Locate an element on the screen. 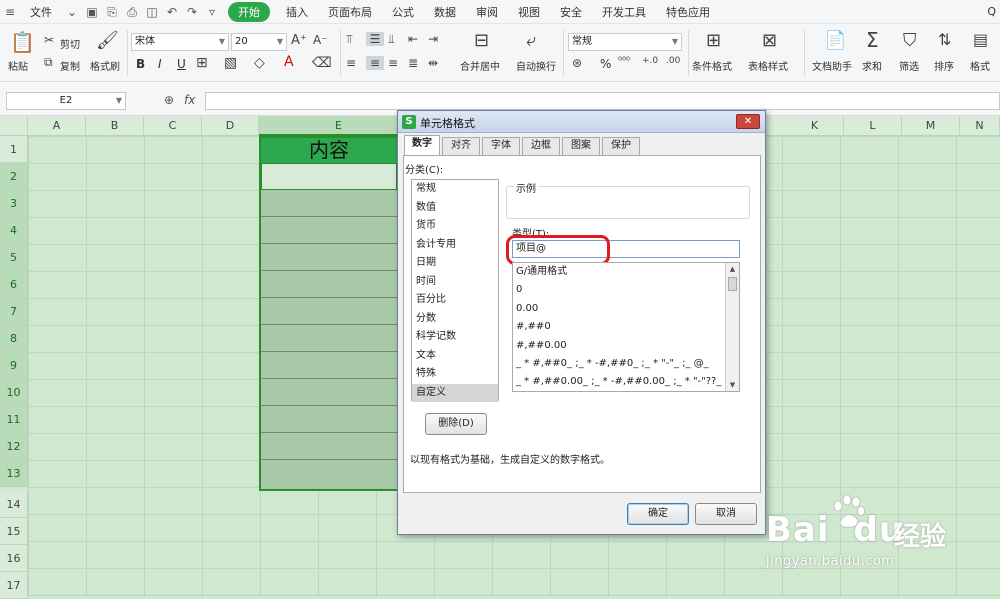  list-item: 科学记数 is located at coordinates (455, 337).